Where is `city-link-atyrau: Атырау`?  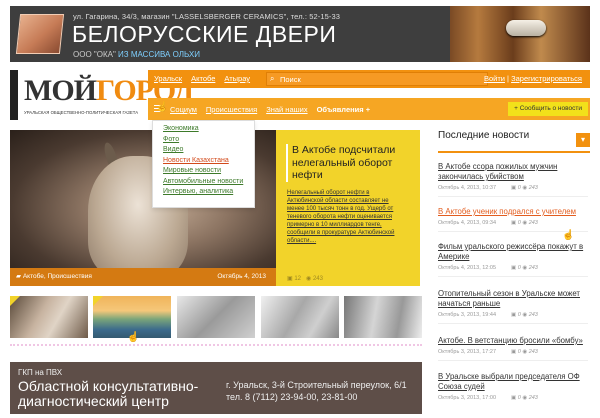 city-link-atyrau: Атырау is located at coordinates (237, 78).